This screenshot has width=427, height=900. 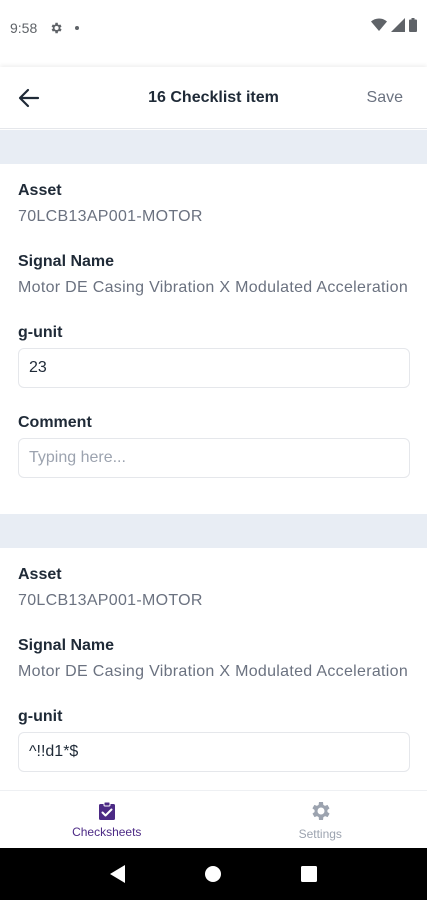 What do you see at coordinates (213, 28) in the screenshot?
I see `status-bar: 9:58` at bounding box center [213, 28].